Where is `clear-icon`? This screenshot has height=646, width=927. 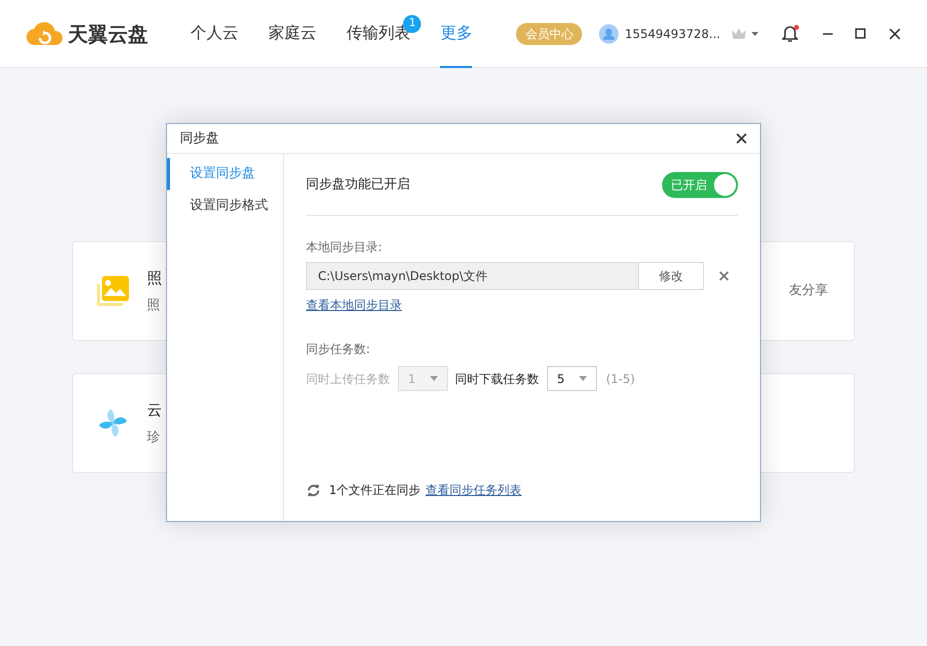 clear-icon is located at coordinates (724, 276).